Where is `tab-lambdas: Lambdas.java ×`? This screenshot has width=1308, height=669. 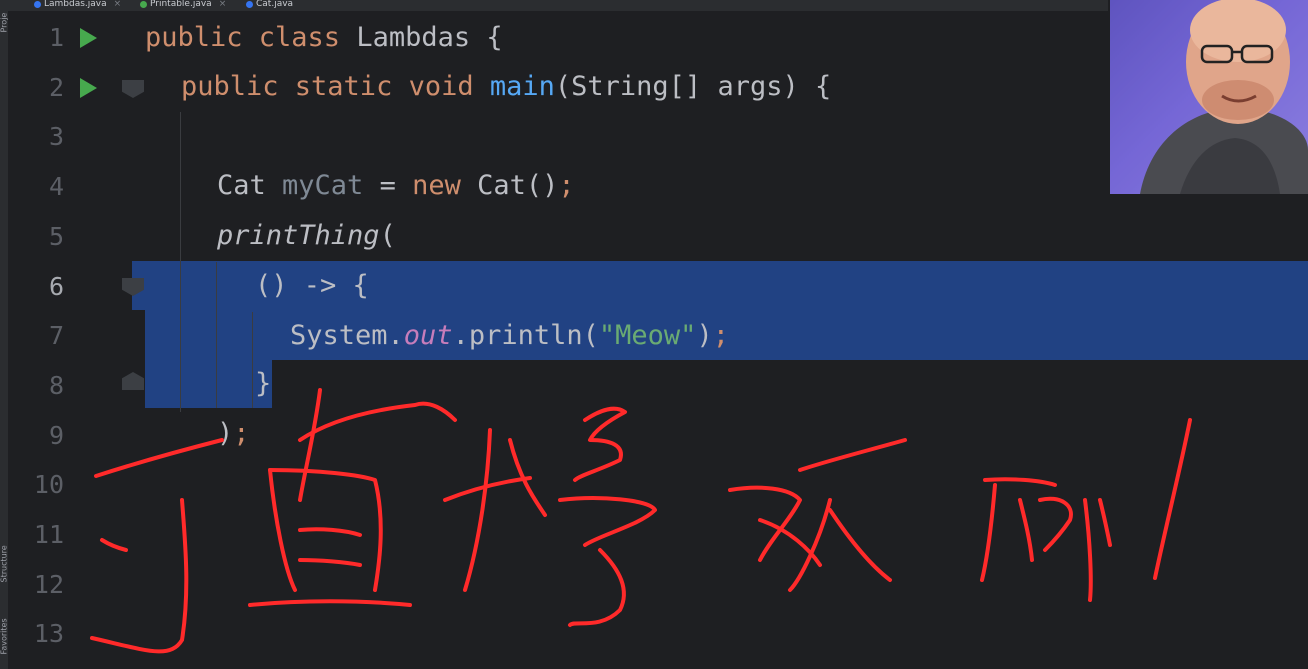 tab-lambdas: Lambdas.java × is located at coordinates (77, 5).